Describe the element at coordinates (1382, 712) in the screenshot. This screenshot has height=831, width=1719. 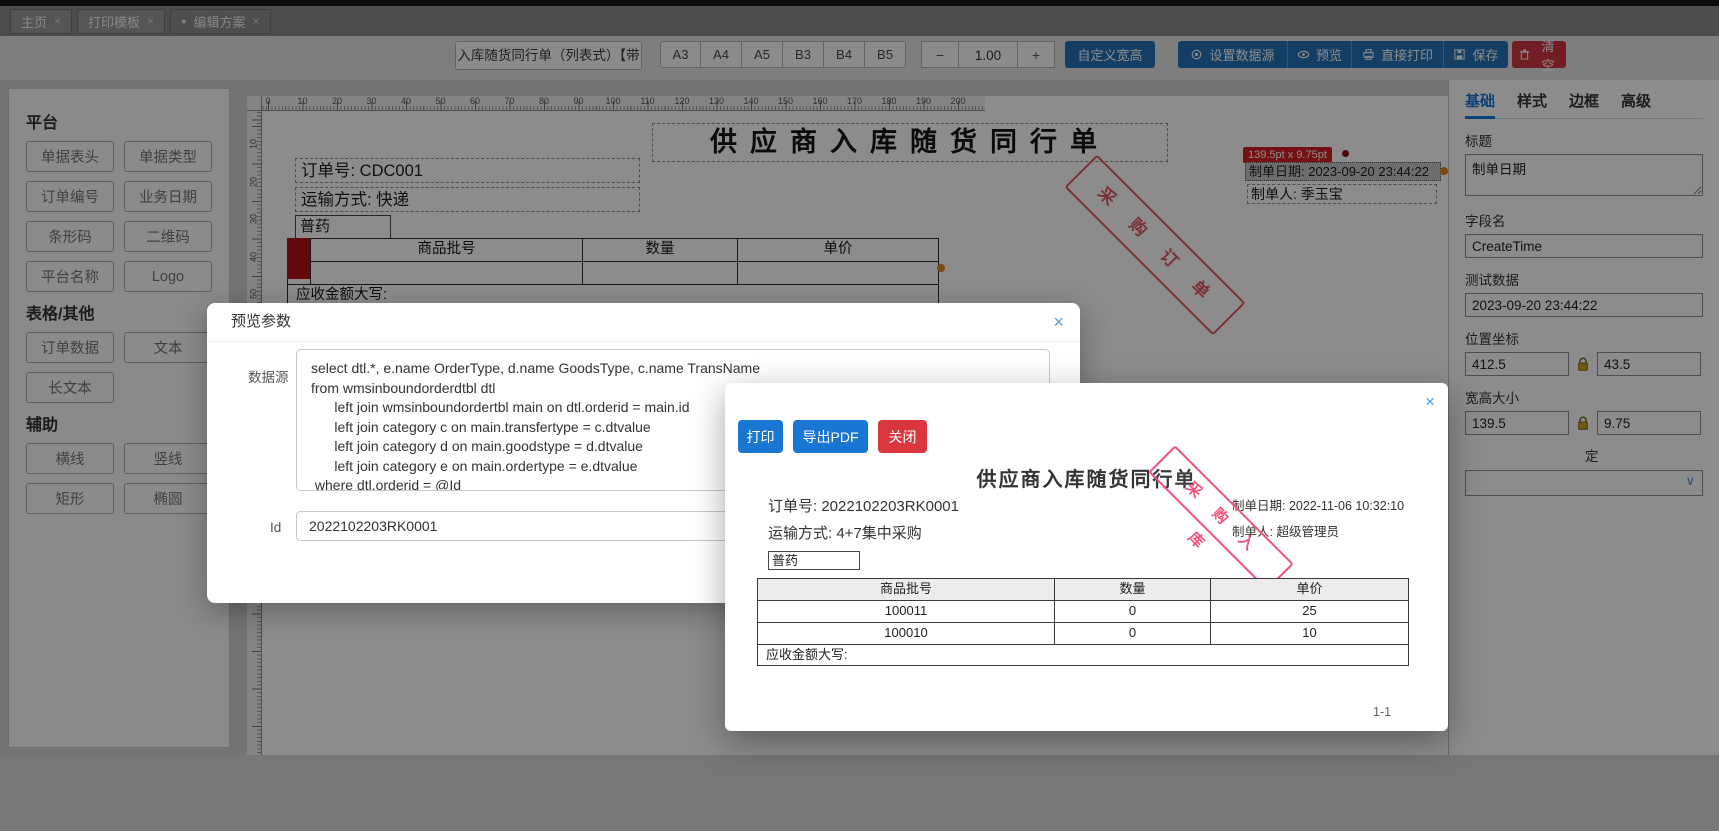
I see `page-indicator: 1-1` at that location.